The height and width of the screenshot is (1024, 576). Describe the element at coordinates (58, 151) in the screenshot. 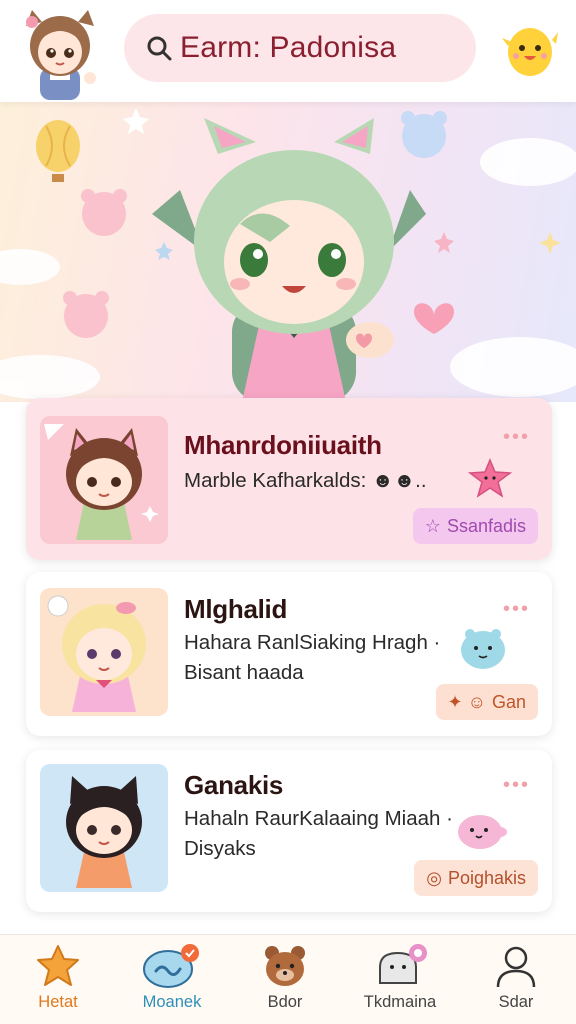

I see `hot-air-balloon-icon` at that location.